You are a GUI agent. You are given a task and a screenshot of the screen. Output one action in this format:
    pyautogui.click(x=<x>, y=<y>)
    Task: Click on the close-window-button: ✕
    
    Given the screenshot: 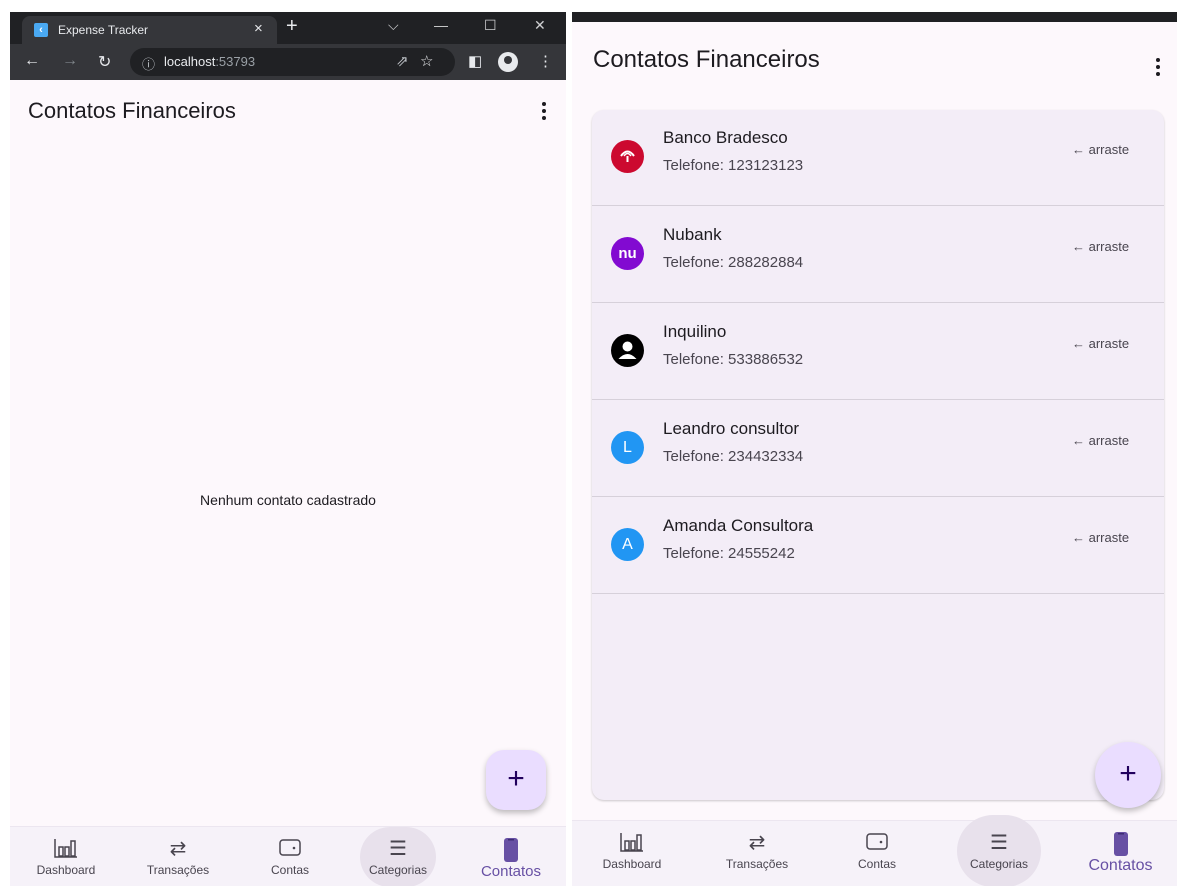 What is the action you would take?
    pyautogui.click(x=540, y=25)
    